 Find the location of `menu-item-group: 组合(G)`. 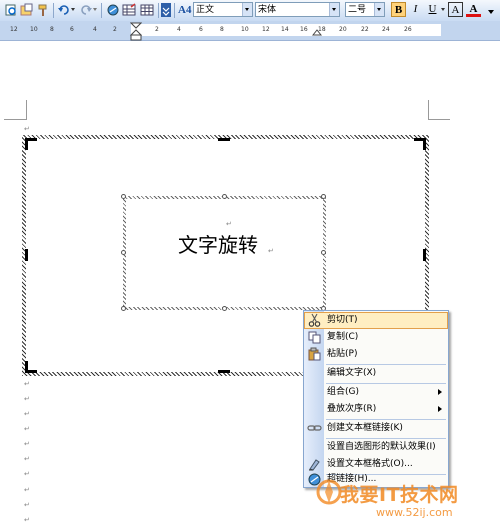

menu-item-group: 组合(G) is located at coordinates (376, 392).